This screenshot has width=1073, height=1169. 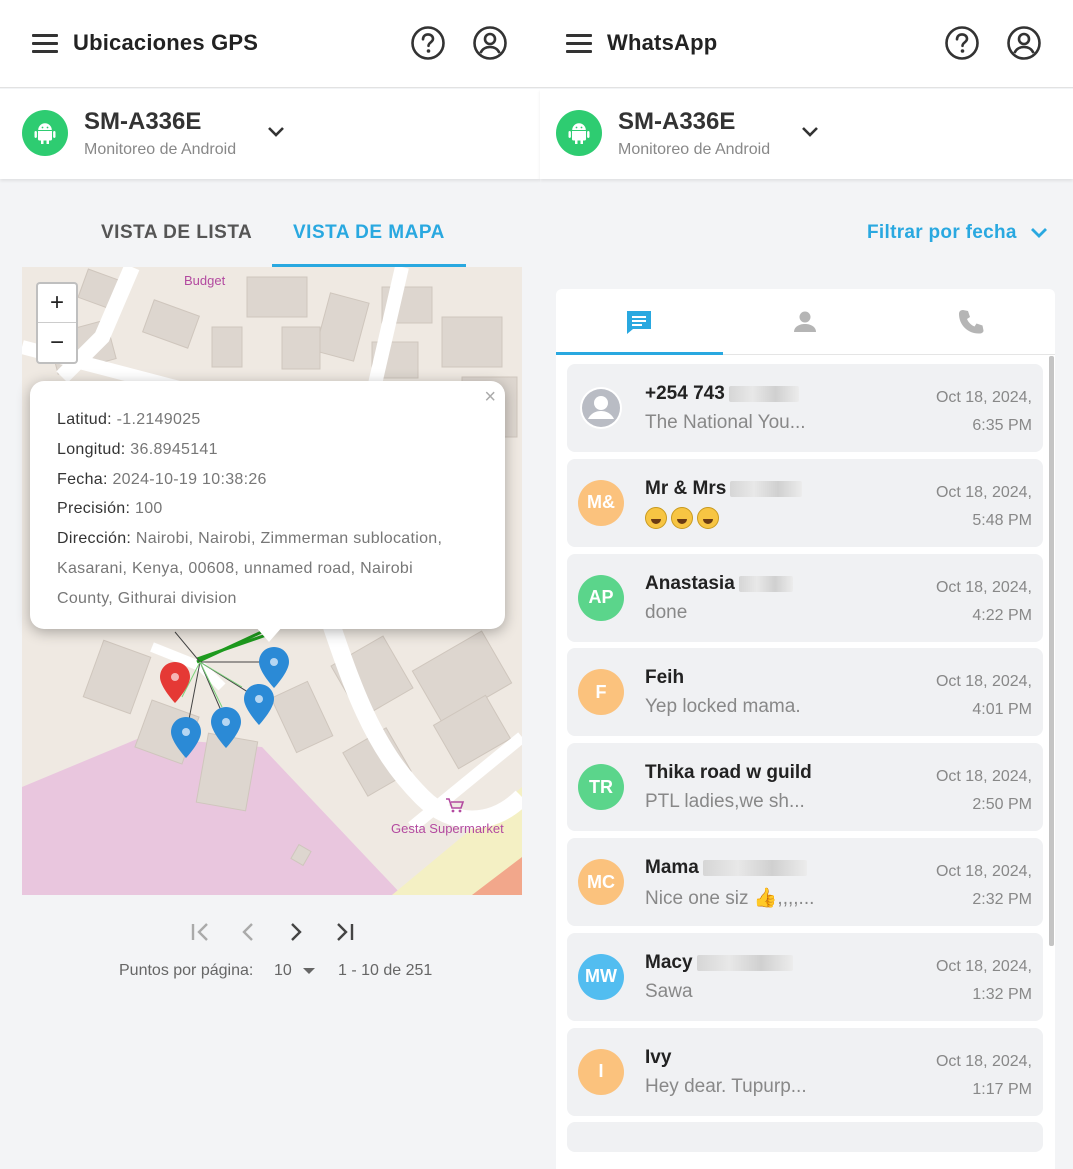 What do you see at coordinates (601, 502) in the screenshot?
I see `avatar: M&` at bounding box center [601, 502].